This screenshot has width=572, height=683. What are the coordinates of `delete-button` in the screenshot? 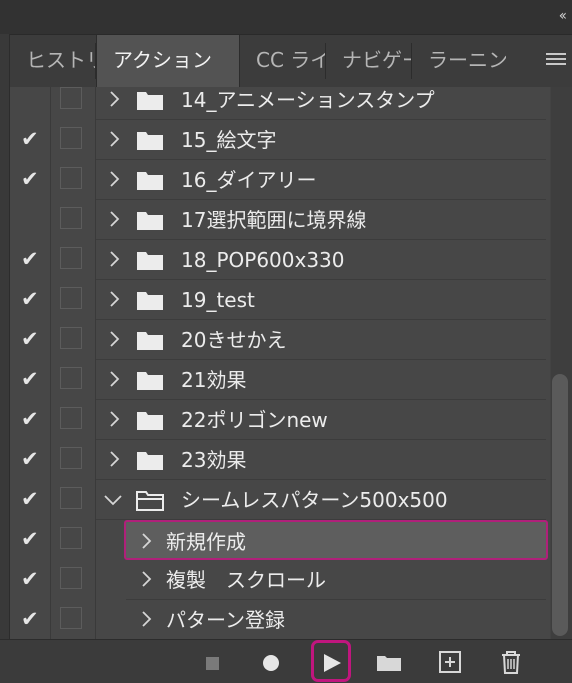 It's located at (510, 661).